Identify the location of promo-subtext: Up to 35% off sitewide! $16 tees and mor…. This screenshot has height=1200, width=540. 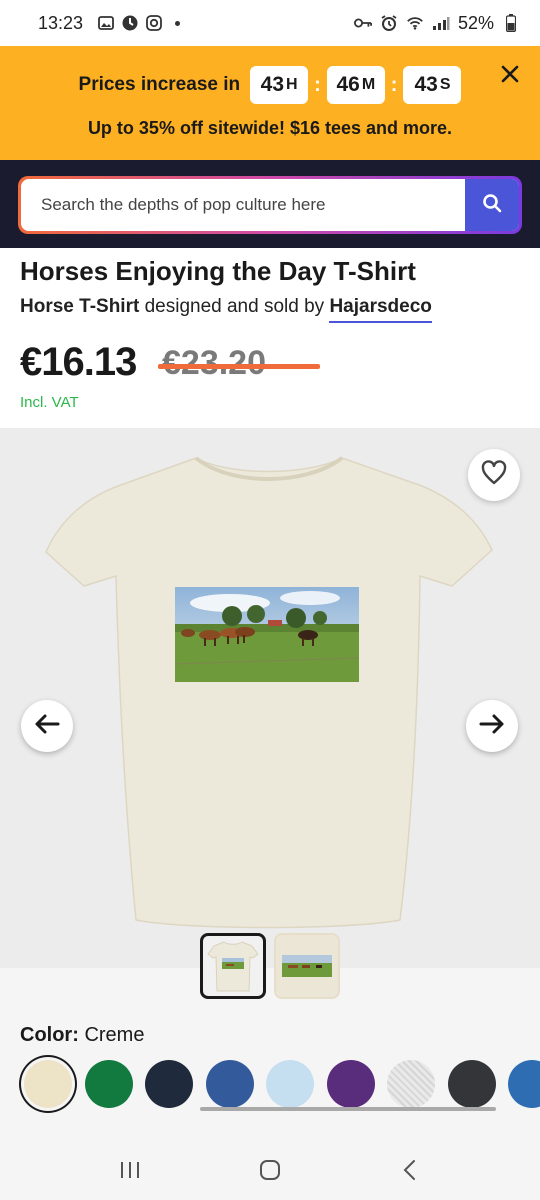
(270, 128).